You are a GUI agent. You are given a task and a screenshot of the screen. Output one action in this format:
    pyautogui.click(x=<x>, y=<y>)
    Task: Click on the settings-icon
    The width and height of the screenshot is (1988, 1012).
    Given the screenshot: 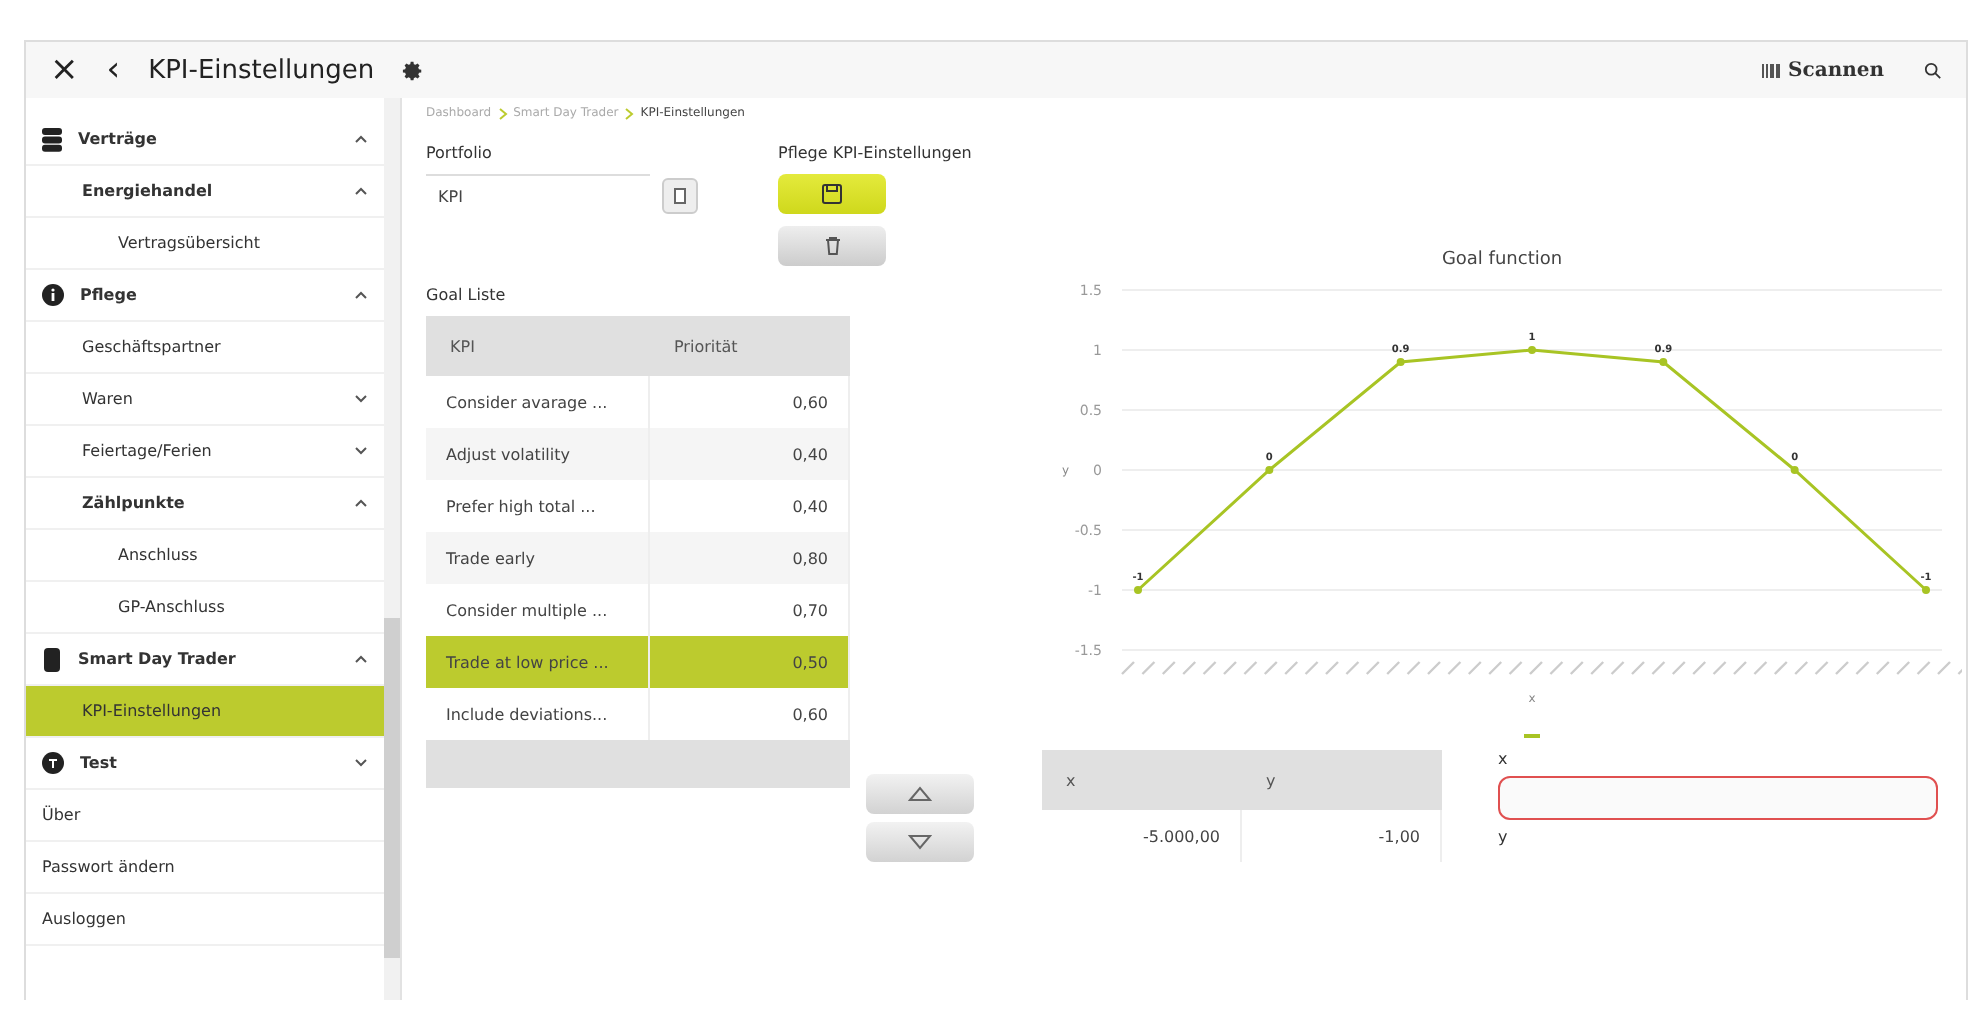 What is the action you would take?
    pyautogui.click(x=413, y=70)
    